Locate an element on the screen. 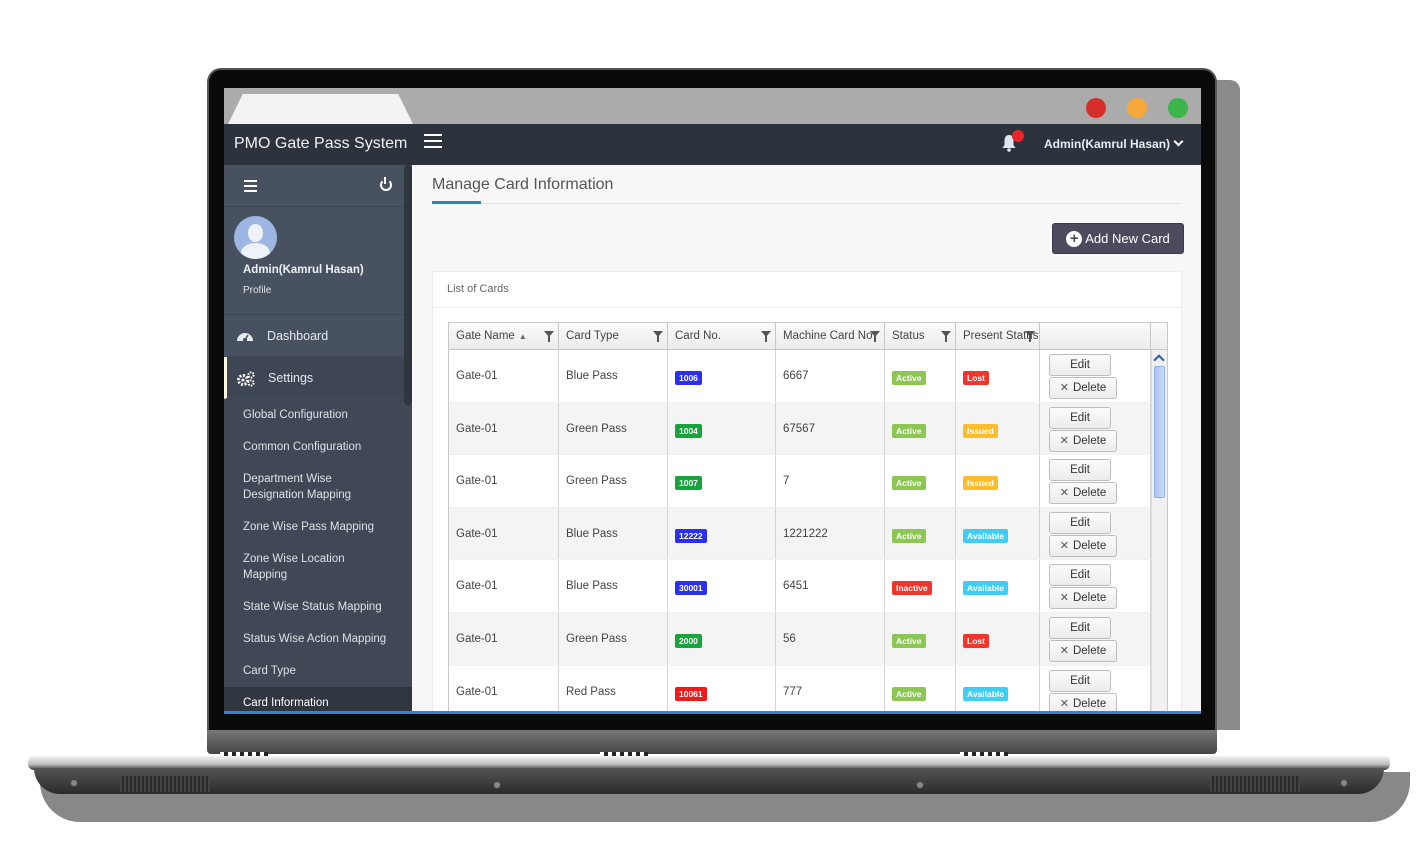 The width and height of the screenshot is (1424, 868). card-no-badge: 30001 is located at coordinates (691, 588).